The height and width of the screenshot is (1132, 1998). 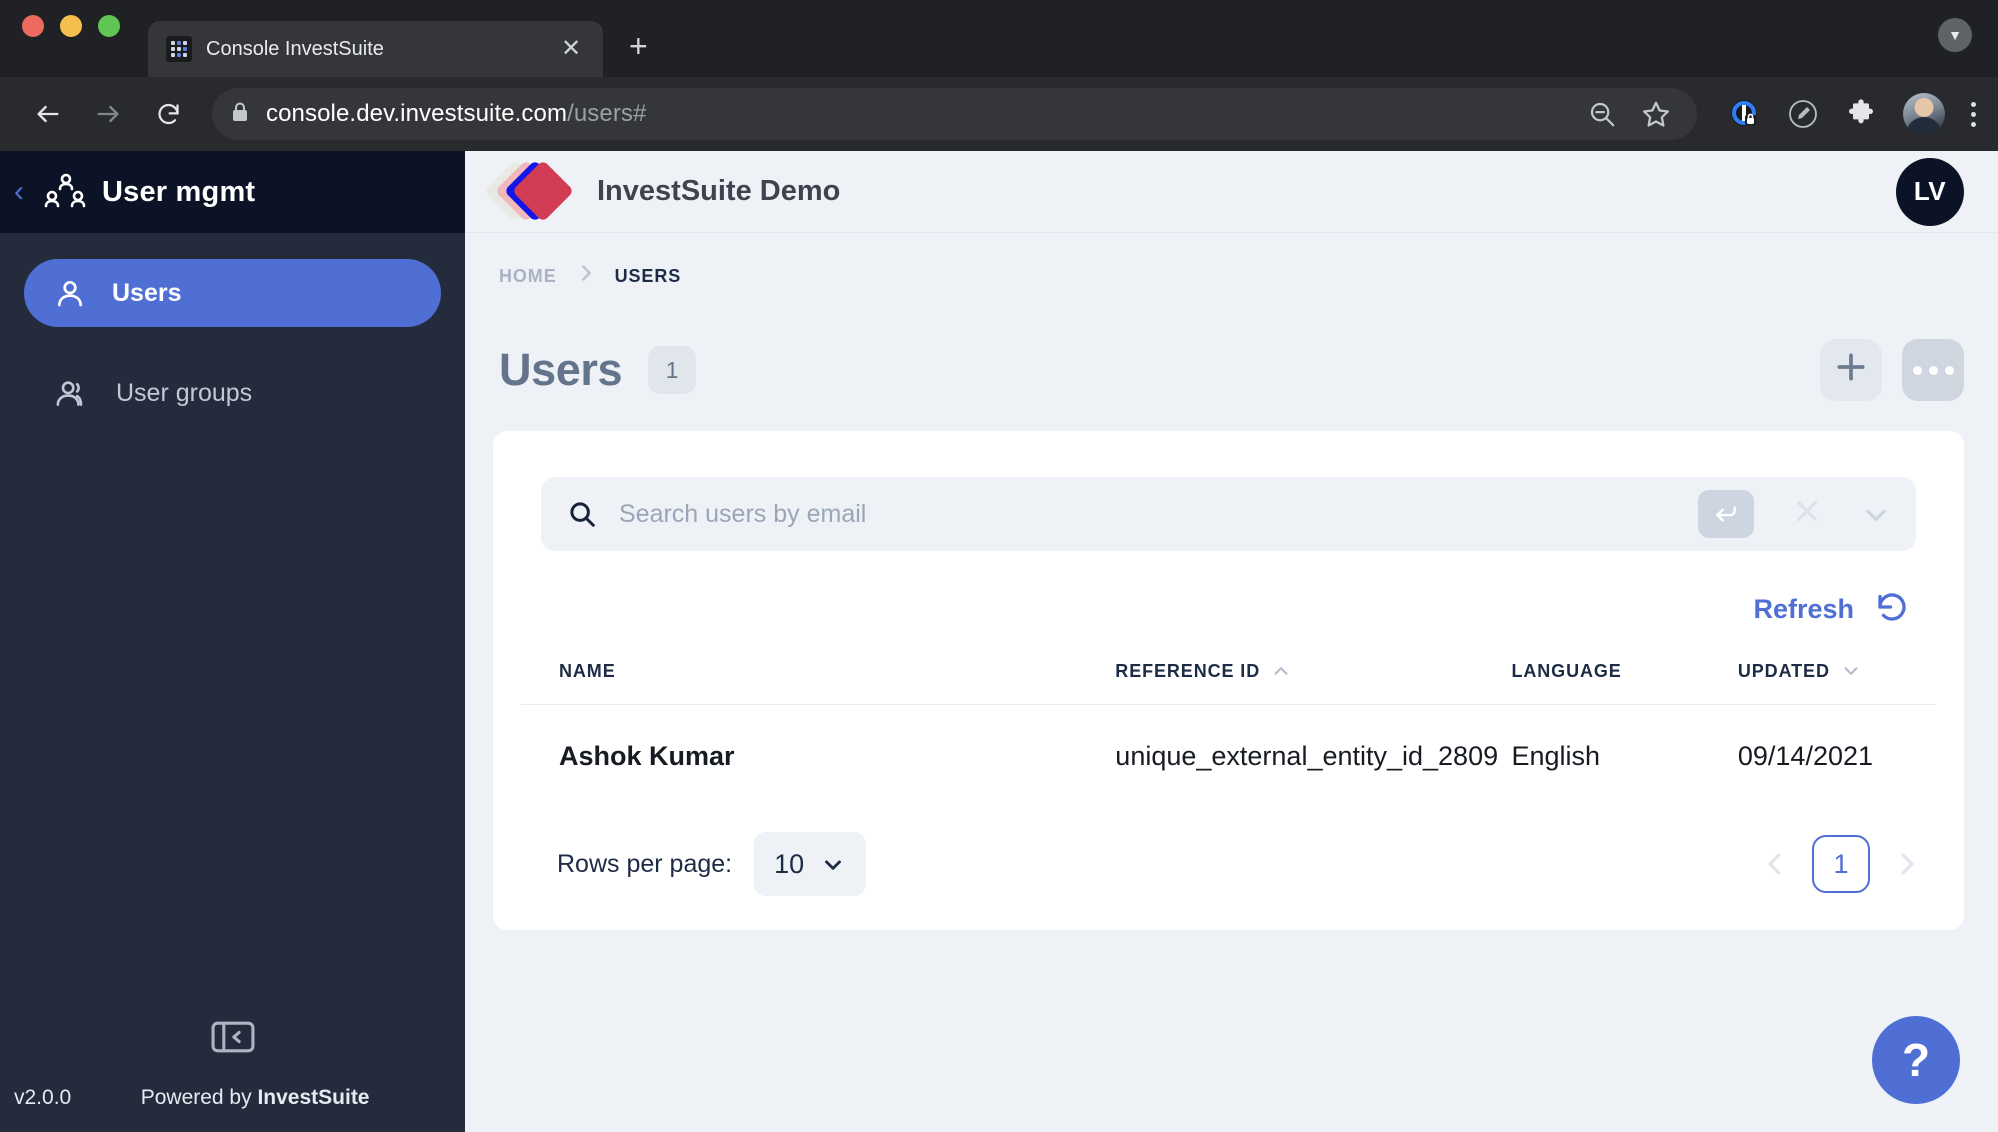 What do you see at coordinates (295, 48) in the screenshot?
I see `tab-title: Console InvestSuite` at bounding box center [295, 48].